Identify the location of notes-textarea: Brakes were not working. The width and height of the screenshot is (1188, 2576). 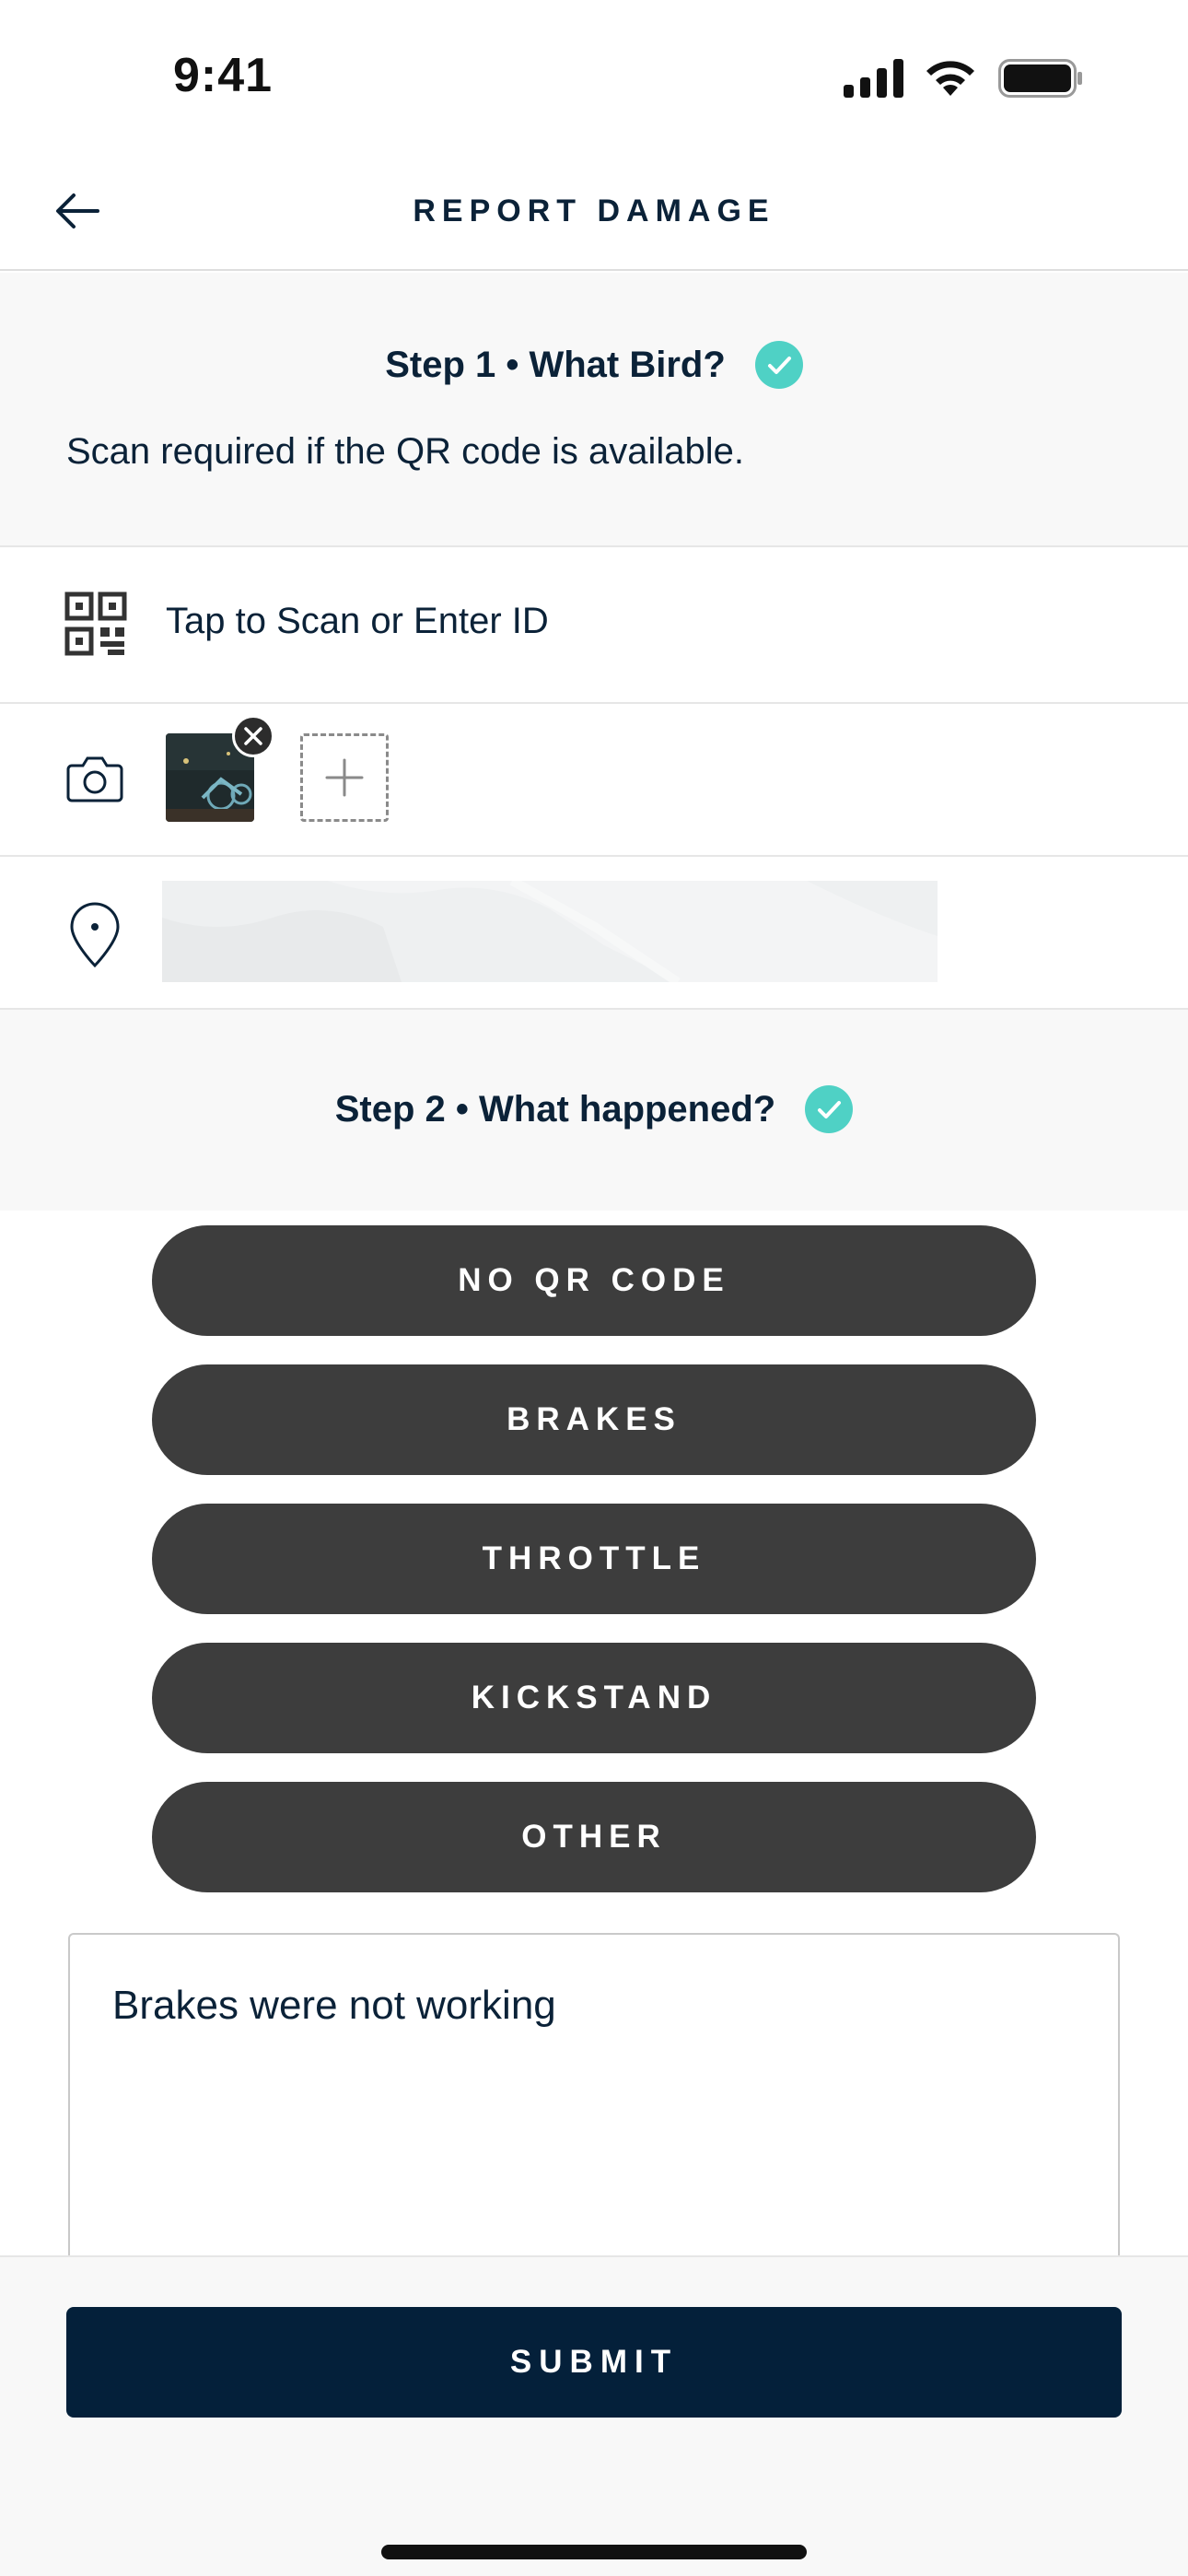
(594, 2099).